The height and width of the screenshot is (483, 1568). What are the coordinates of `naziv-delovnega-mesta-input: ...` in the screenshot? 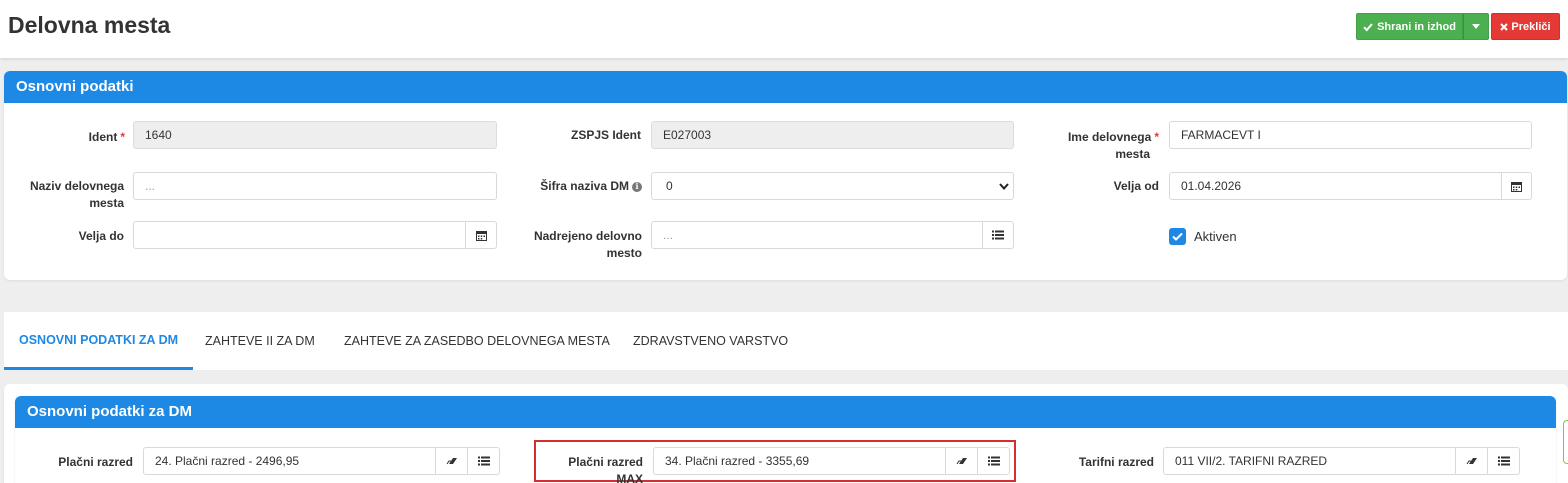 It's located at (315, 186).